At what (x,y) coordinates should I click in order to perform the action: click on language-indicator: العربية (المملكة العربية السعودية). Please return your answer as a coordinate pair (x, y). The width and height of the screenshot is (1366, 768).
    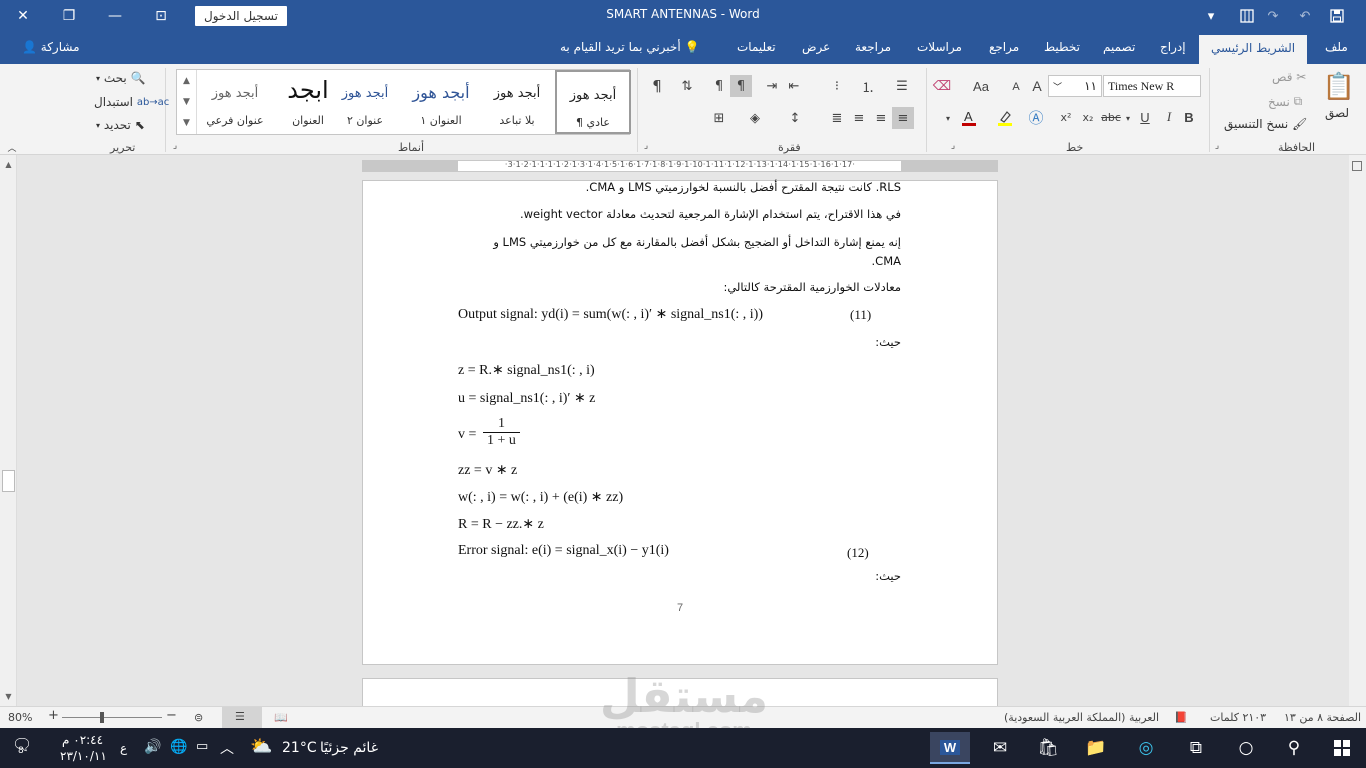
    Looking at the image, I should click on (1081, 717).